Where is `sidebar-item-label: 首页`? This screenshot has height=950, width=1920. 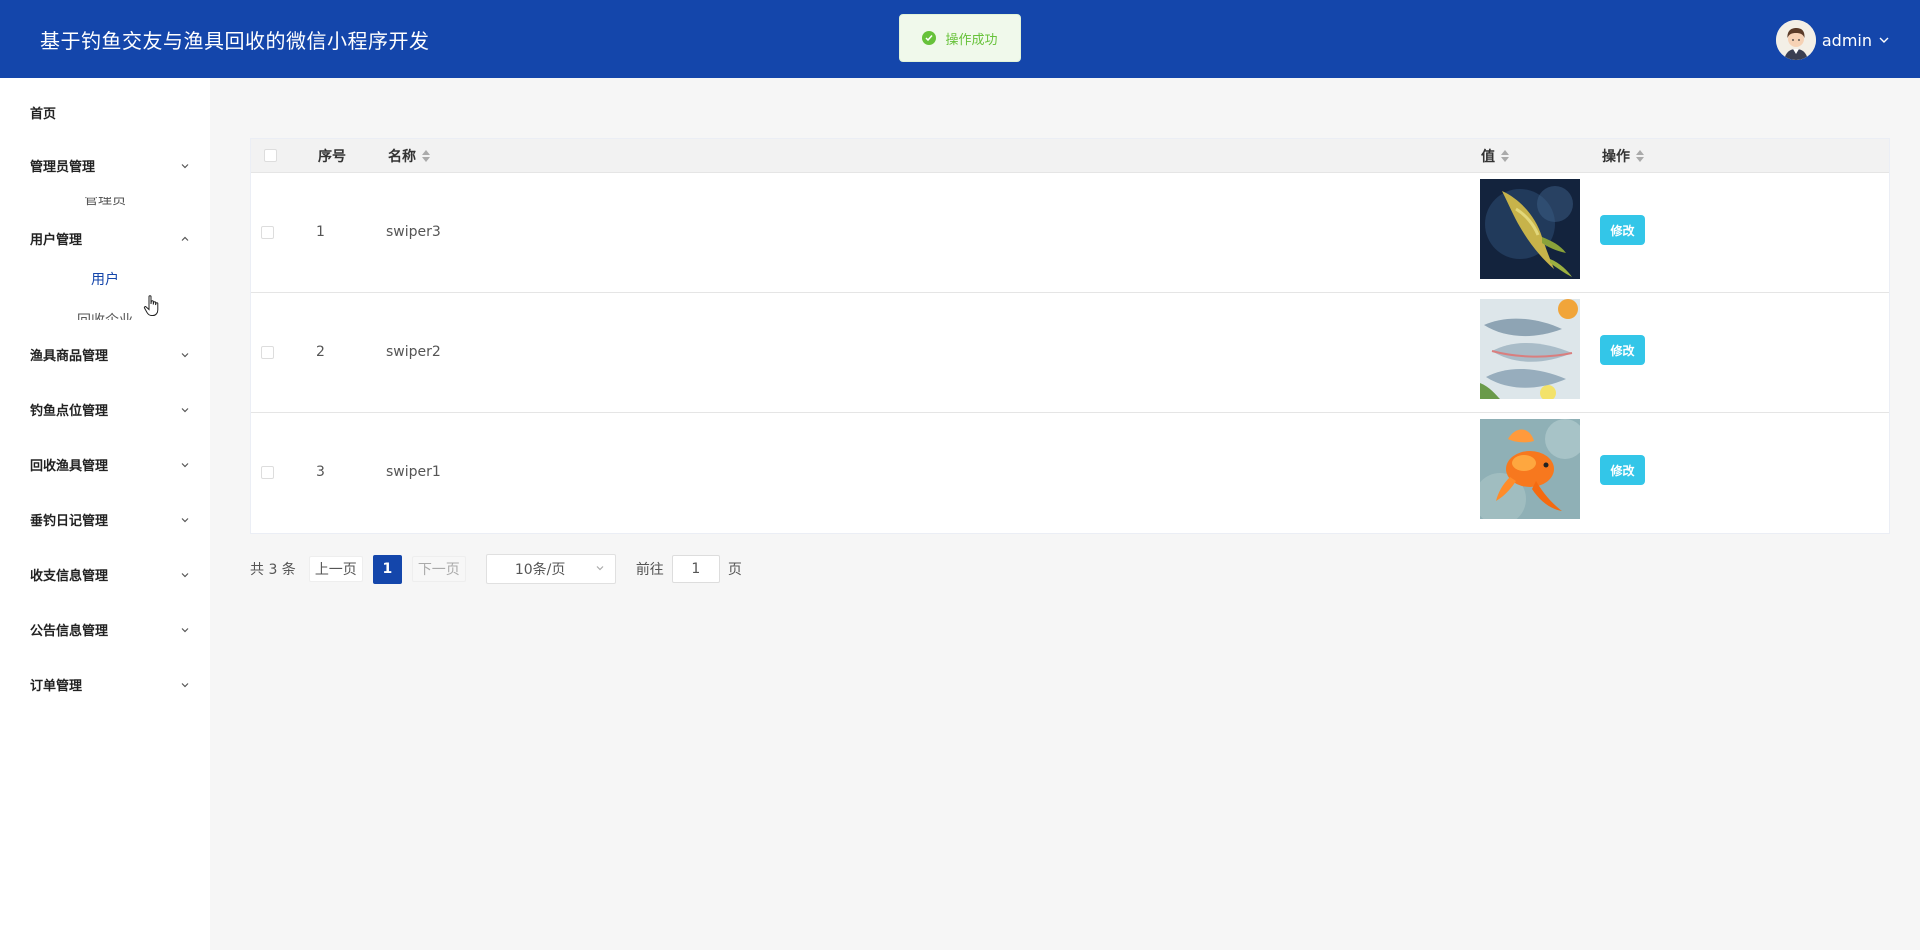 sidebar-item-label: 首页 is located at coordinates (43, 114).